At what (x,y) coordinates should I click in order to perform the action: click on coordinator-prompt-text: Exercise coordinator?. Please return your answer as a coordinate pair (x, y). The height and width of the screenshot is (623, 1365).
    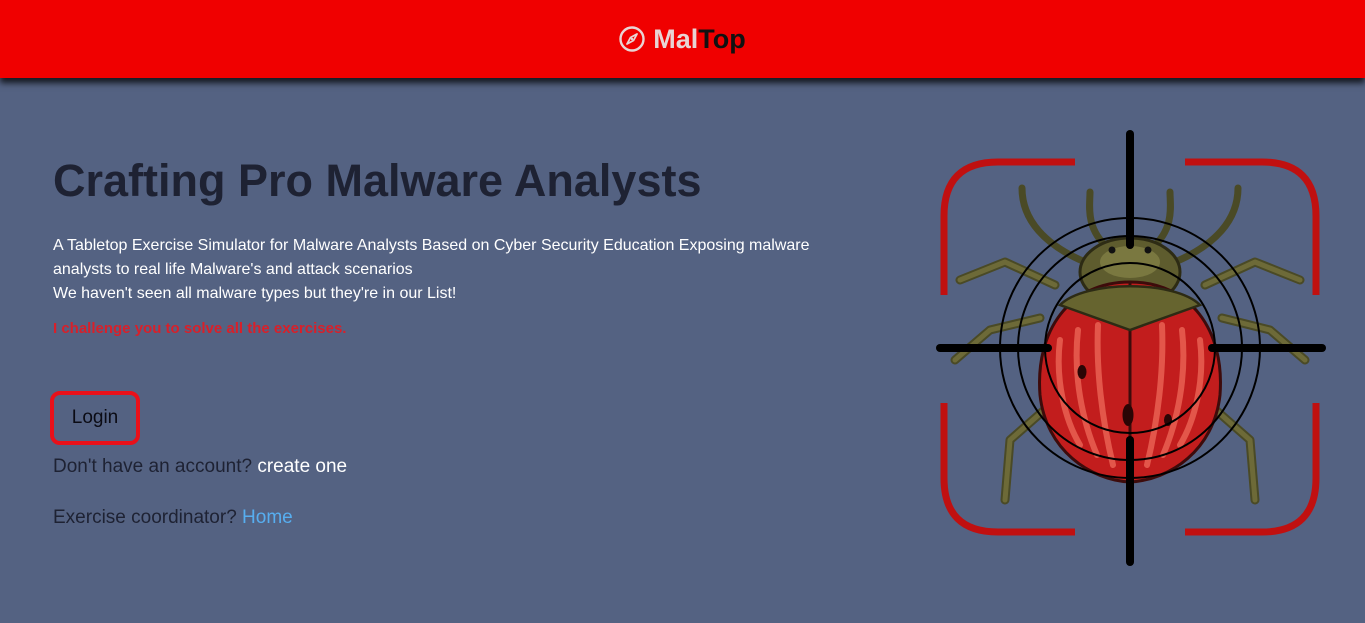
    Looking at the image, I should click on (145, 517).